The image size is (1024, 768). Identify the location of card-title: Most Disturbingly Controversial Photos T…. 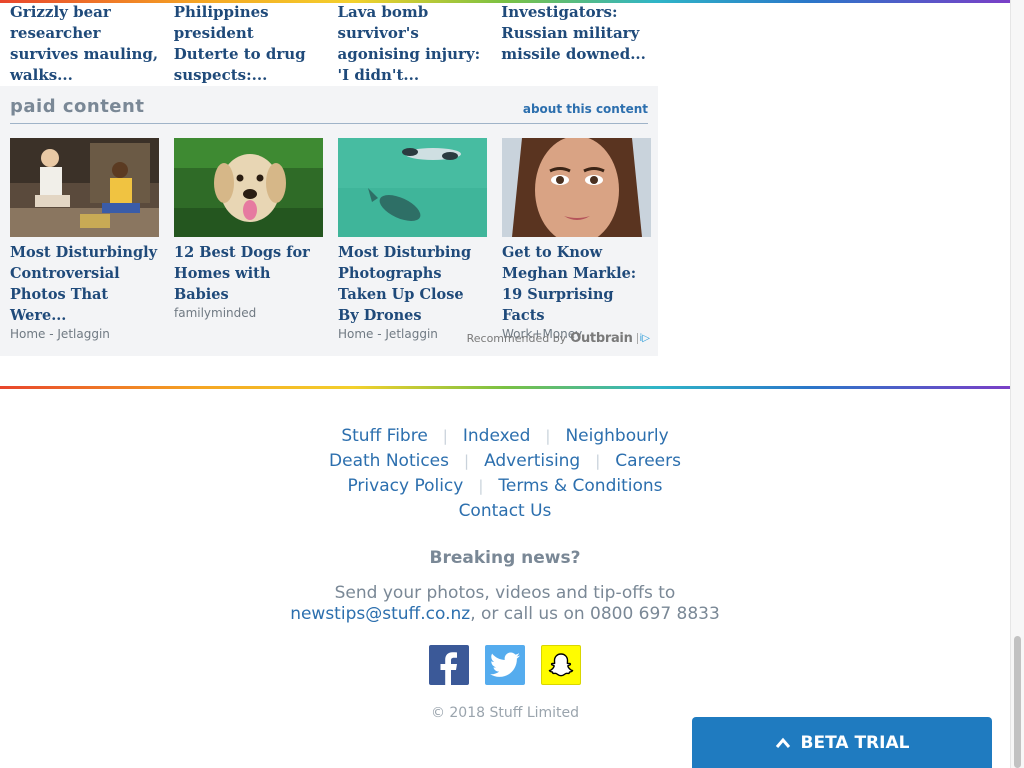
(84, 284).